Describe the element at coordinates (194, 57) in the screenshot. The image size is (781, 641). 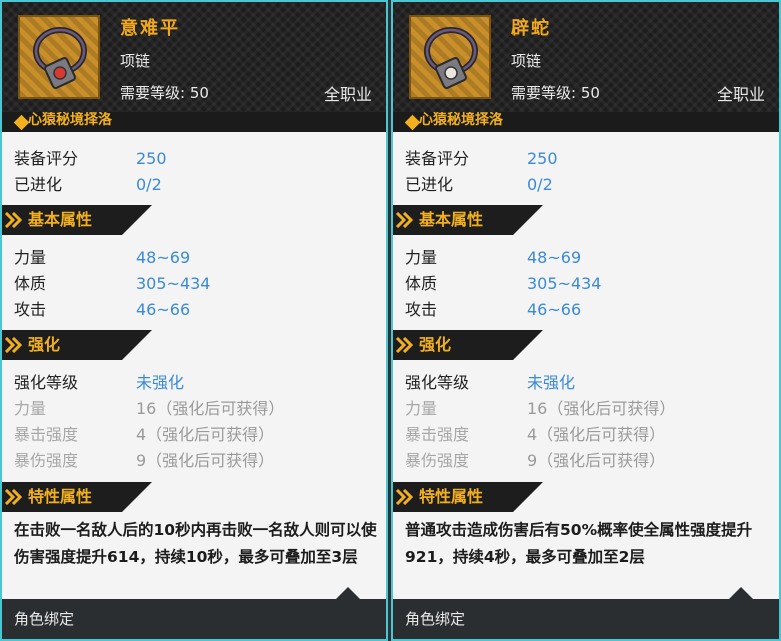
I see `tooltip-header: 意难平 项链 需要等级: 50 全职业` at that location.